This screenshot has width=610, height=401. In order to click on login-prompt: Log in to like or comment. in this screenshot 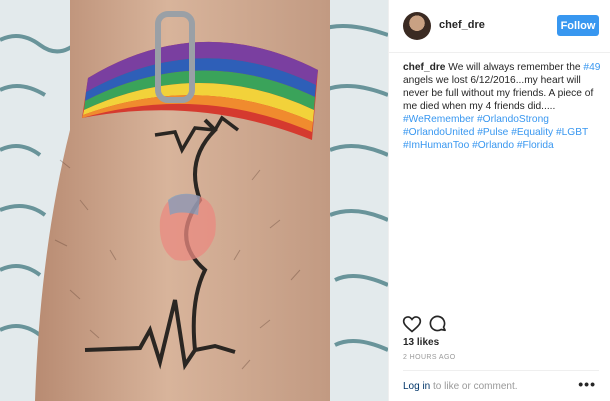, I will do `click(460, 386)`.